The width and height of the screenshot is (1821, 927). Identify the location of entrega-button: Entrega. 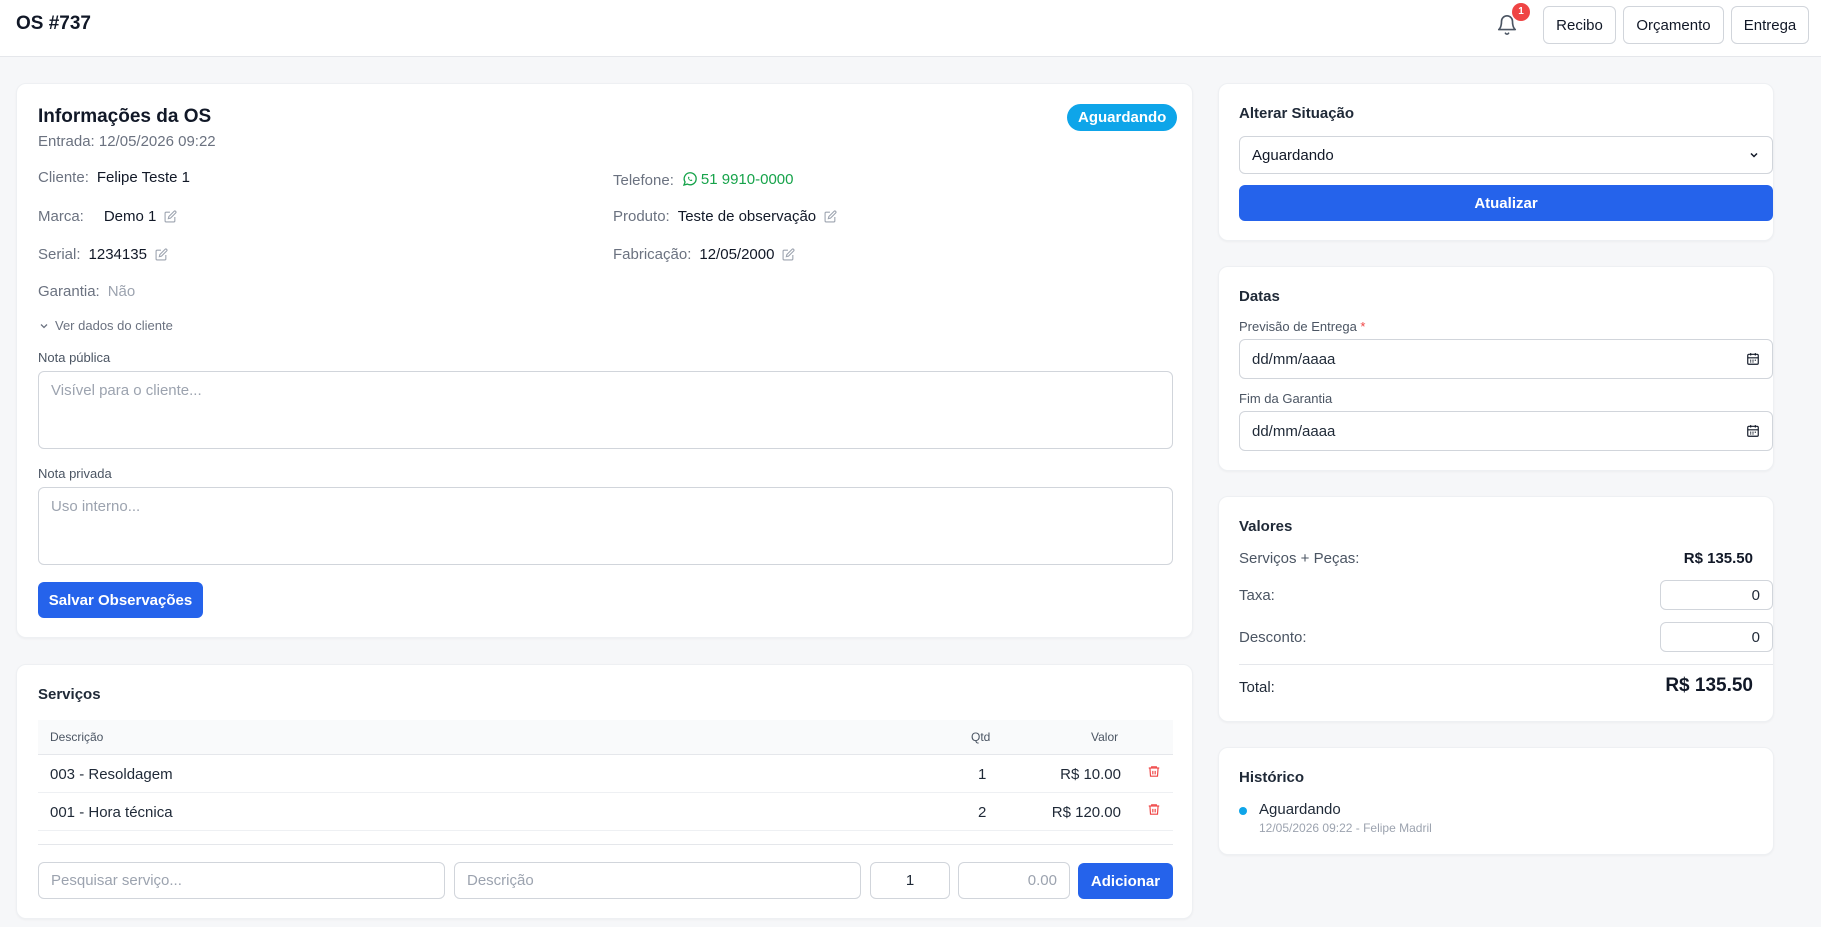
(1770, 25).